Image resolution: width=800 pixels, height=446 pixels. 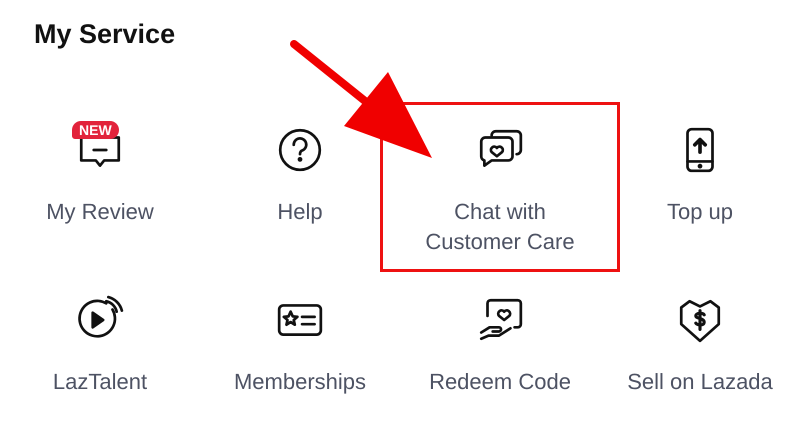 I want to click on new-badge: NEW, so click(x=95, y=130).